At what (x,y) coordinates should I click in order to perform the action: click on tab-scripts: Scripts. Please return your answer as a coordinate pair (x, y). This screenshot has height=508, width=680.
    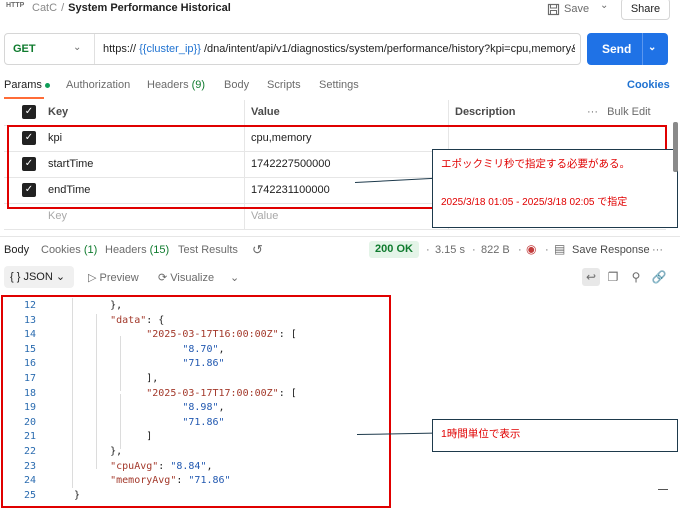
    Looking at the image, I should click on (284, 85).